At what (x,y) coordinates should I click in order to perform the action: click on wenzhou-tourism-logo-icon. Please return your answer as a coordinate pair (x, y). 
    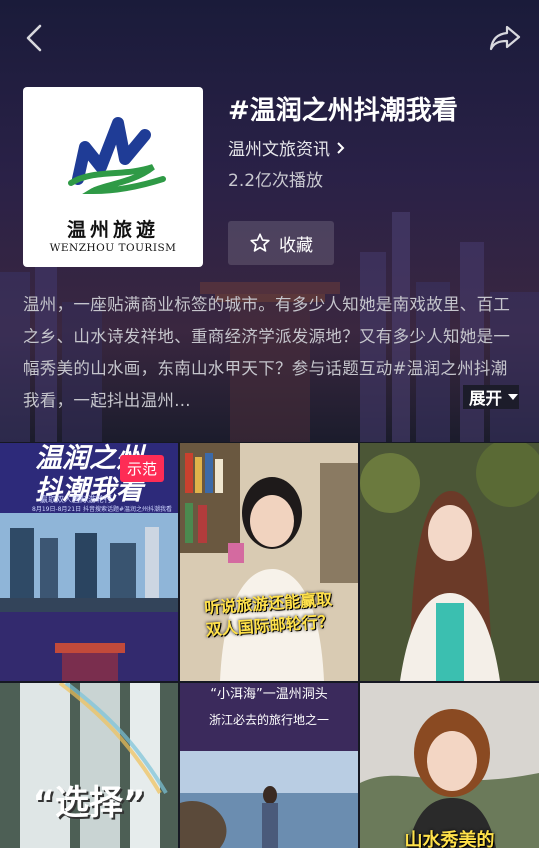
    Looking at the image, I should click on (117, 156).